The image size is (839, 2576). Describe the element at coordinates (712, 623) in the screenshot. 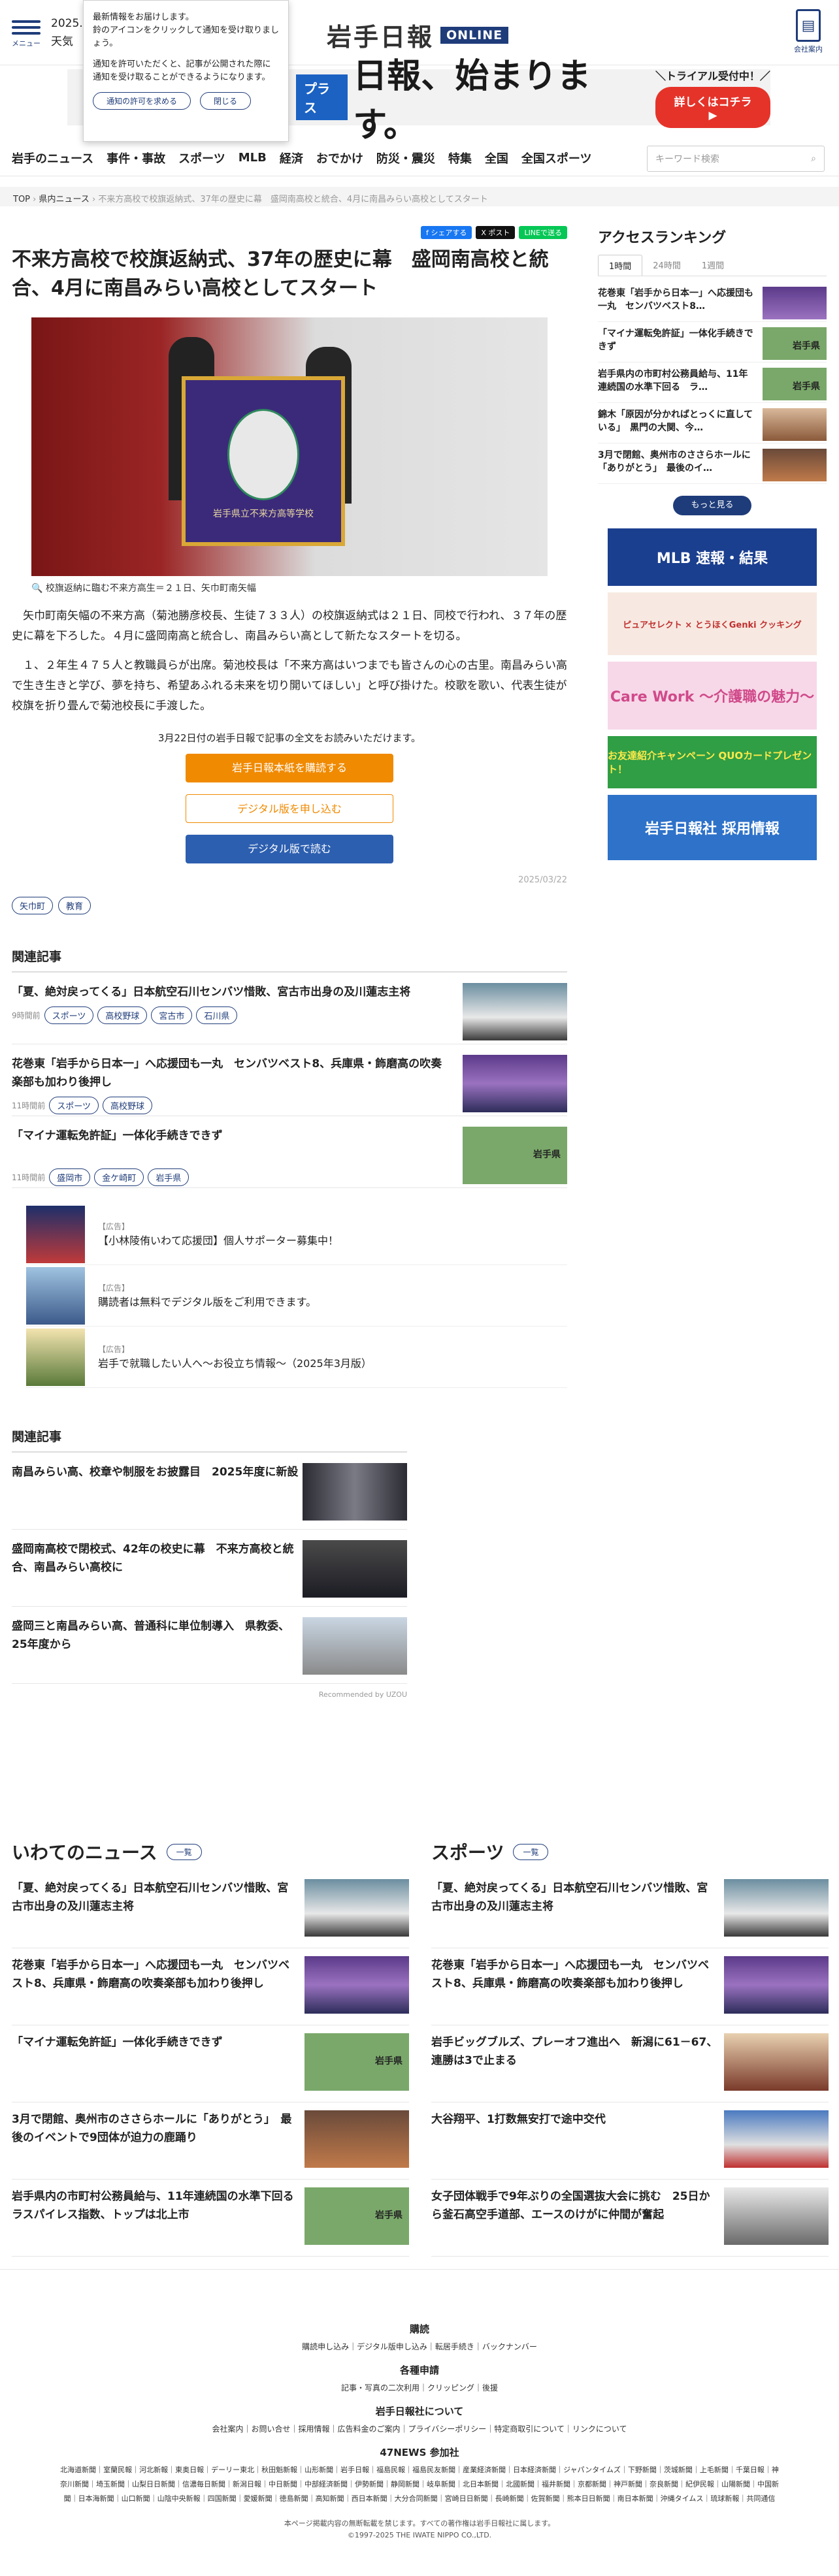

I see `side-ad-cooking: ピュアセレクト × とうほくGenki クッキング` at that location.